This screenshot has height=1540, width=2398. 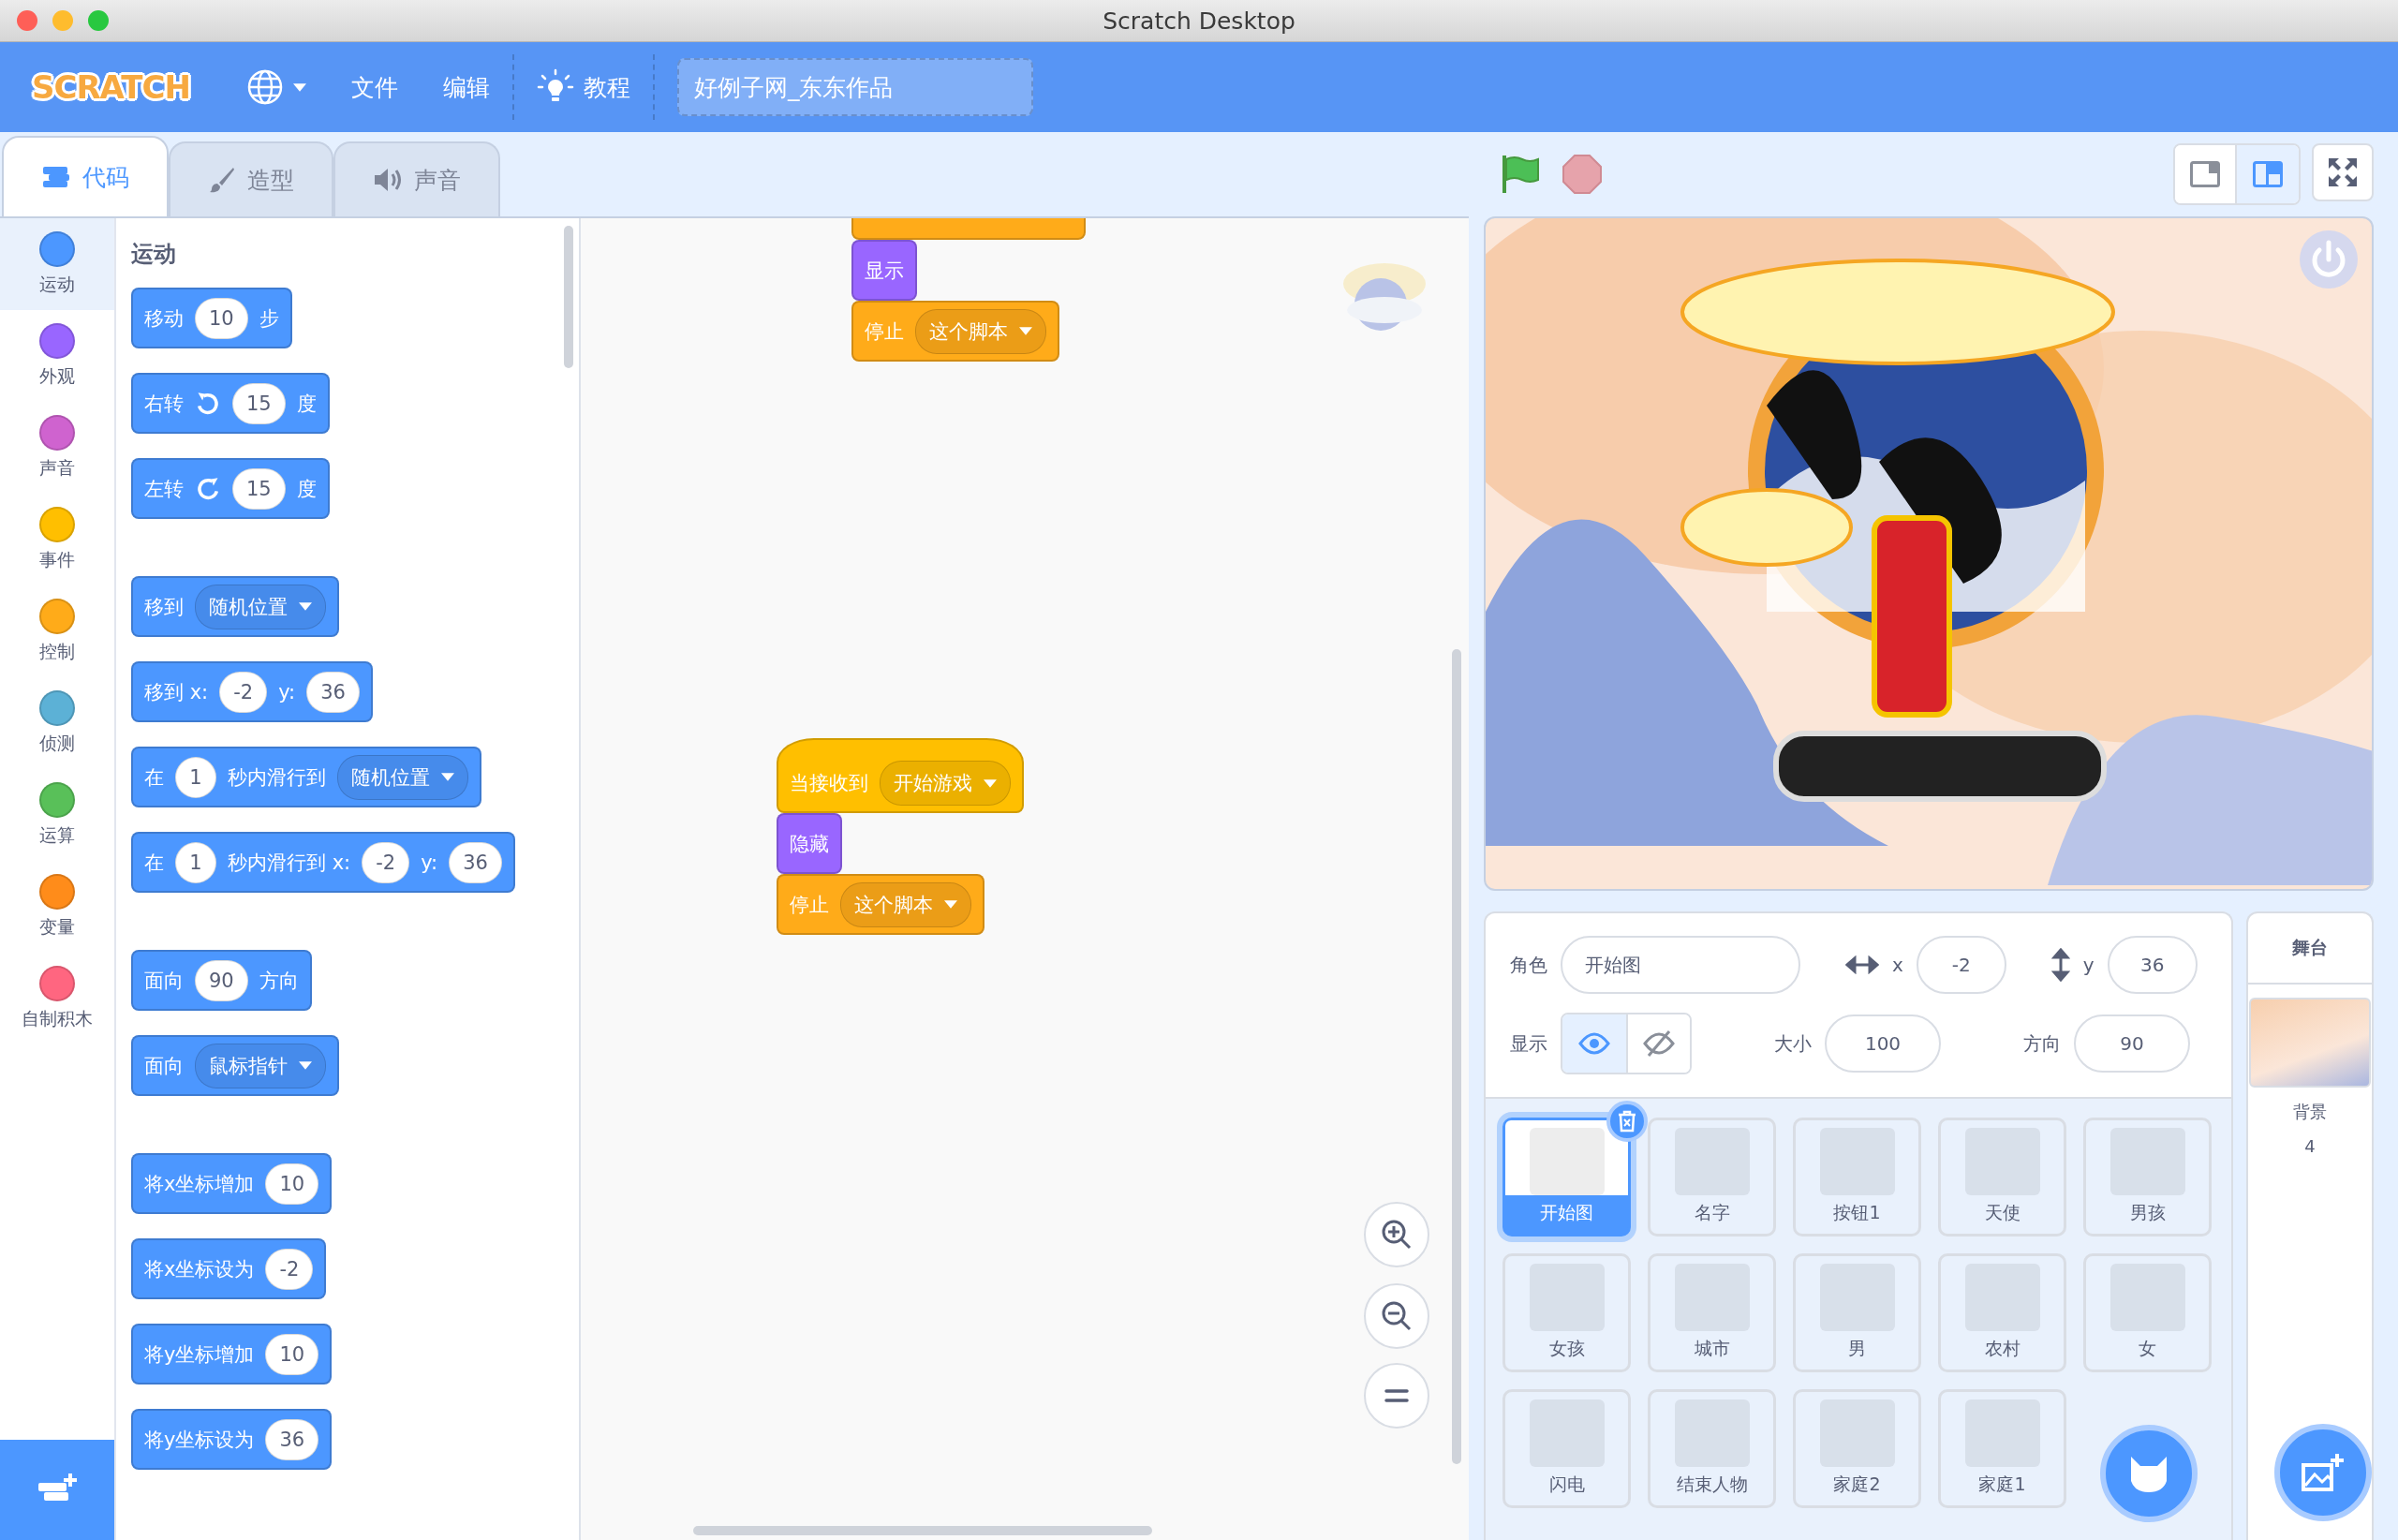 What do you see at coordinates (264, 87) in the screenshot?
I see `globe-icon` at bounding box center [264, 87].